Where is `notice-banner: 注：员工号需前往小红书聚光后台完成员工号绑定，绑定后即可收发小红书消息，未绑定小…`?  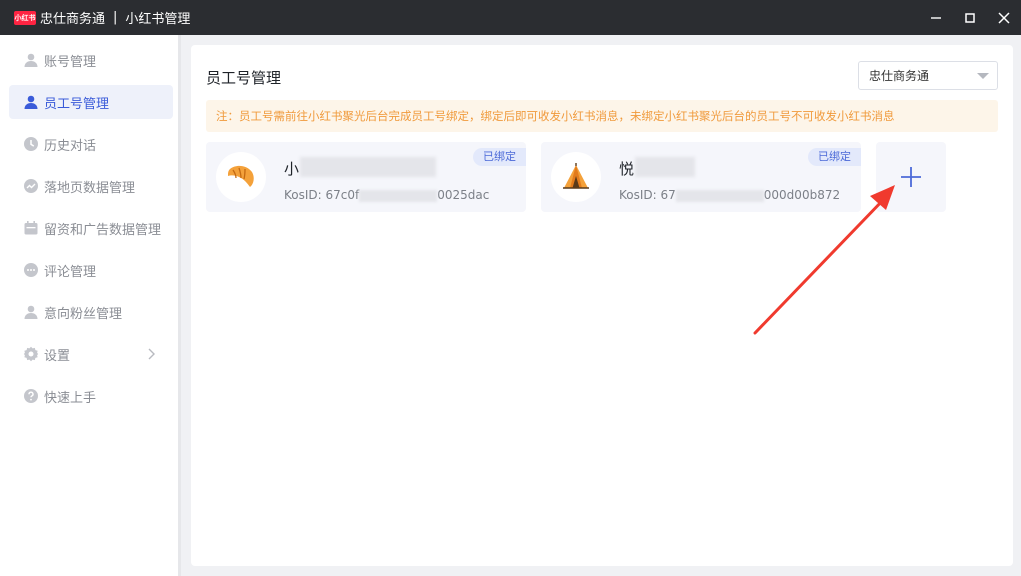 notice-banner: 注：员工号需前往小红书聚光后台完成员工号绑定，绑定后即可收发小红书消息，未绑定小… is located at coordinates (602, 116).